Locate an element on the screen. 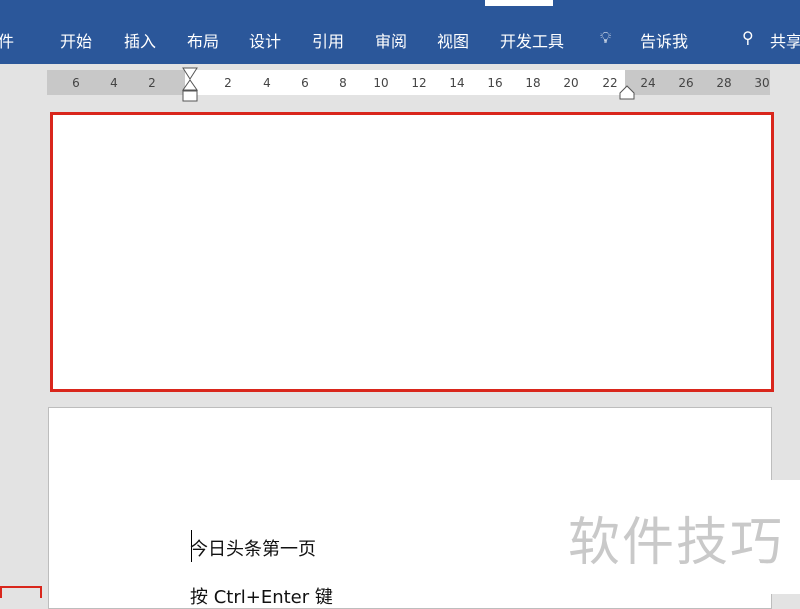 This screenshot has height=609, width=800. highlight-box-corner is located at coordinates (21, 592).